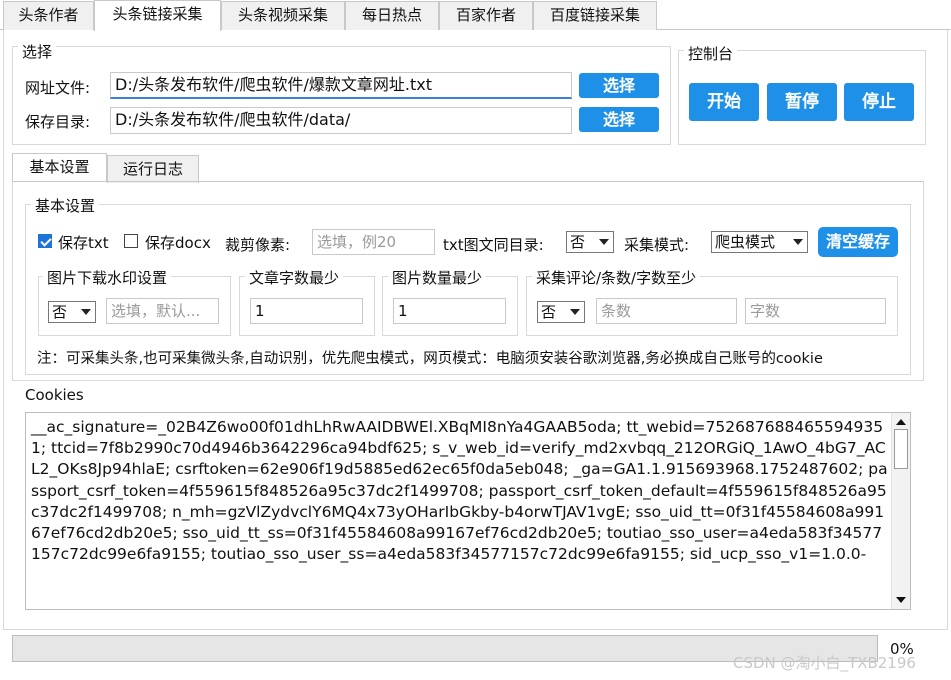 The height and width of the screenshot is (680, 951). I want to click on tab-toutiao-author: 头条作者, so click(48, 15).